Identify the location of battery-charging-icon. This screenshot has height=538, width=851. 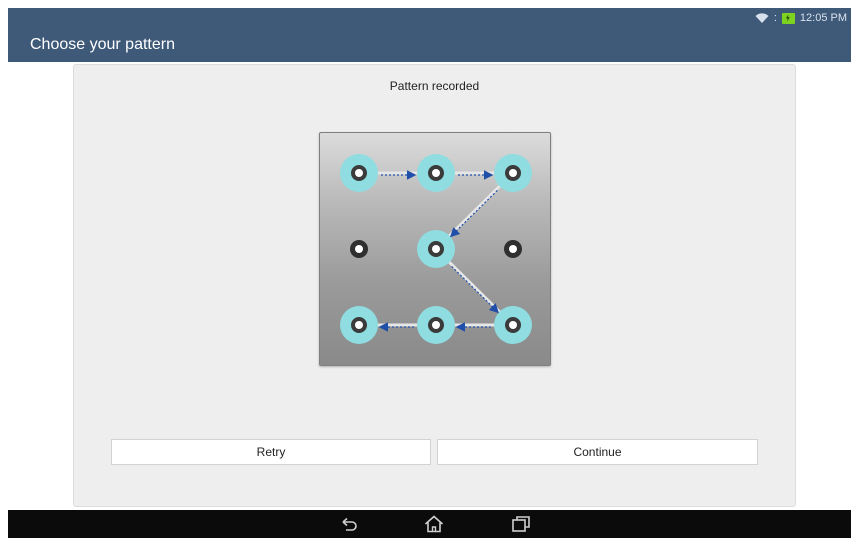
(788, 18).